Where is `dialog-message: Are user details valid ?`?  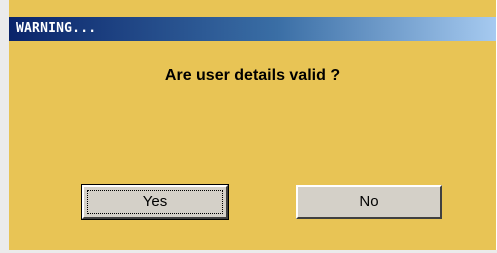 dialog-message: Are user details valid ? is located at coordinates (252, 75).